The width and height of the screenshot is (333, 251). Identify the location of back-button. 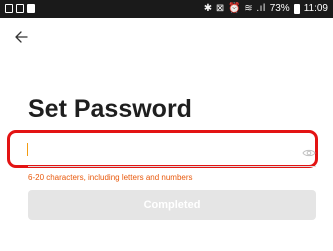
(21, 37).